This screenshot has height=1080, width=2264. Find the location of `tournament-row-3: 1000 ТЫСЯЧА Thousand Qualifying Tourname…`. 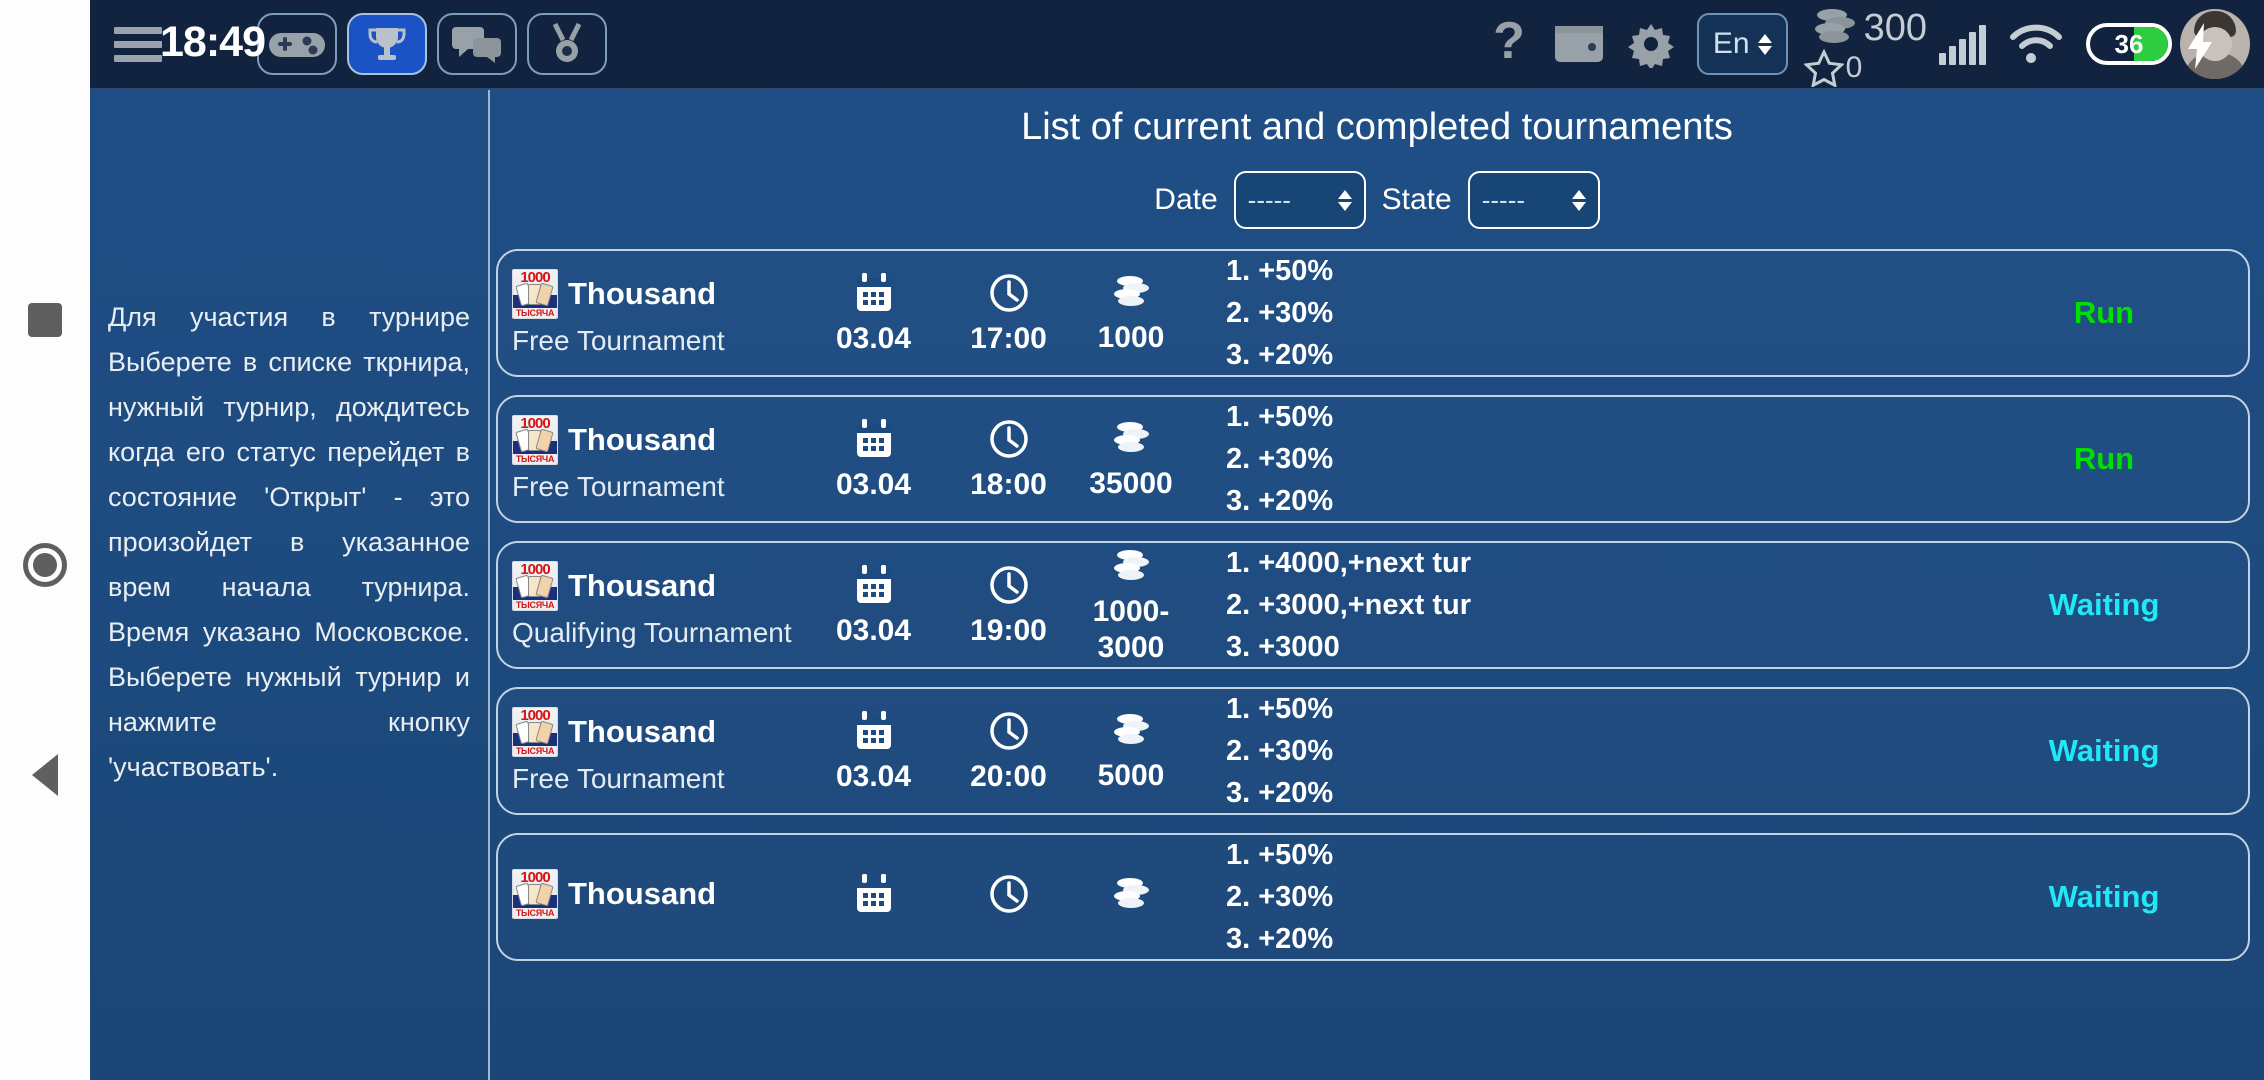

tournament-row-3: 1000 ТЫСЯЧА Thousand Qualifying Tourname… is located at coordinates (1373, 605).